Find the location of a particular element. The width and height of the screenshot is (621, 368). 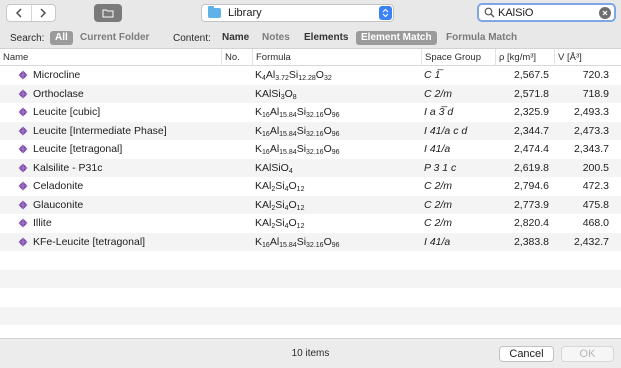

content-name: Name is located at coordinates (235, 38).